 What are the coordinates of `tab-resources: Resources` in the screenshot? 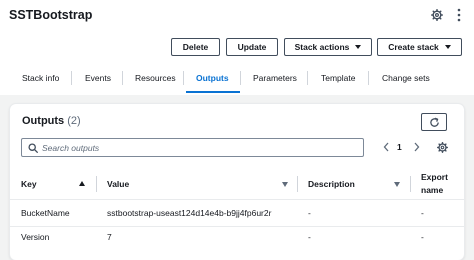 It's located at (155, 78).